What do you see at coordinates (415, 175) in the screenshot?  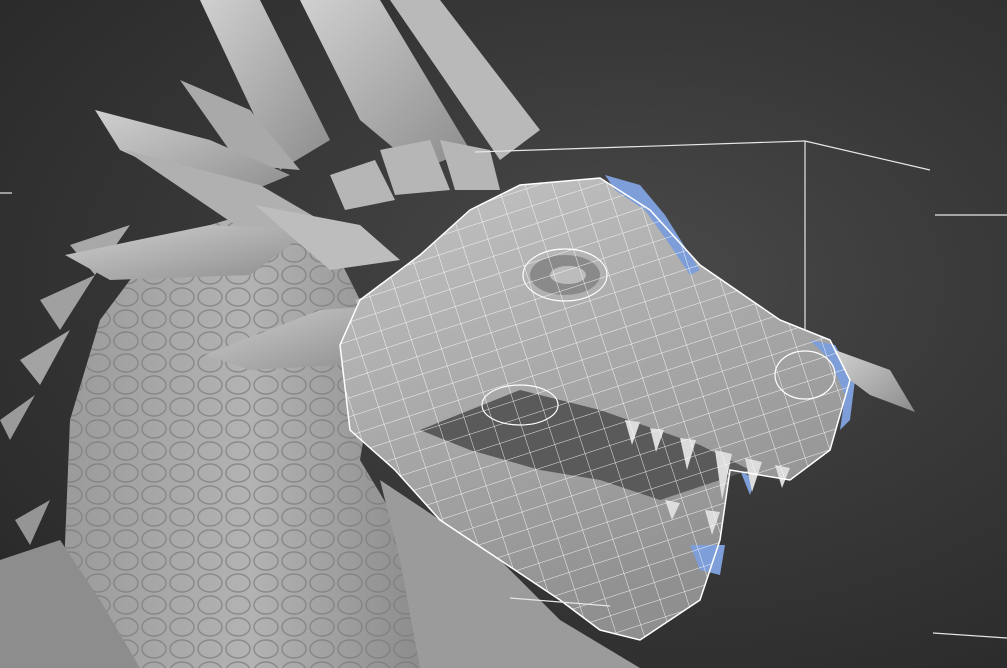 I see `brow-ridge` at bounding box center [415, 175].